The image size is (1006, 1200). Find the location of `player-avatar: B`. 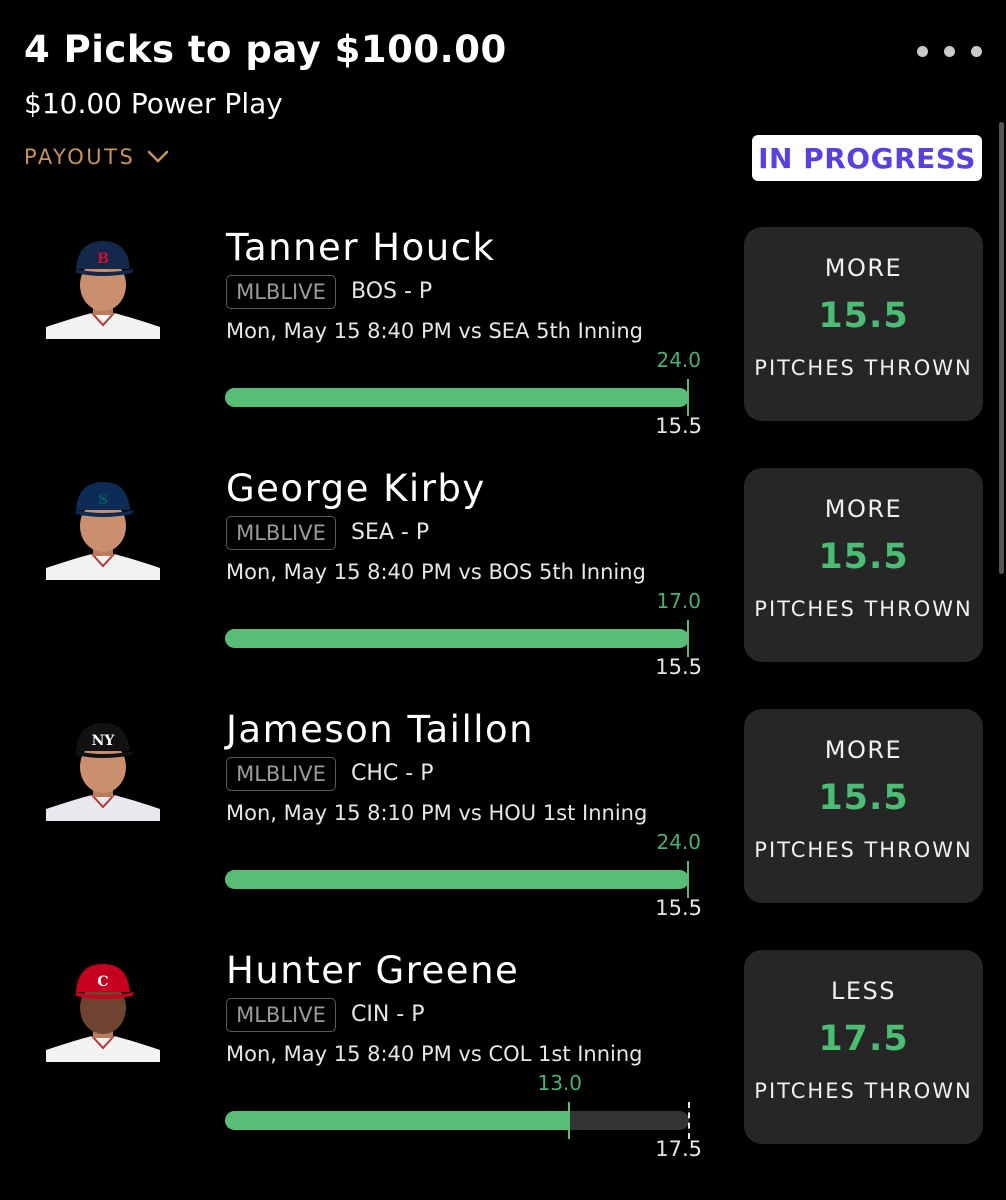

player-avatar: B is located at coordinates (103, 287).